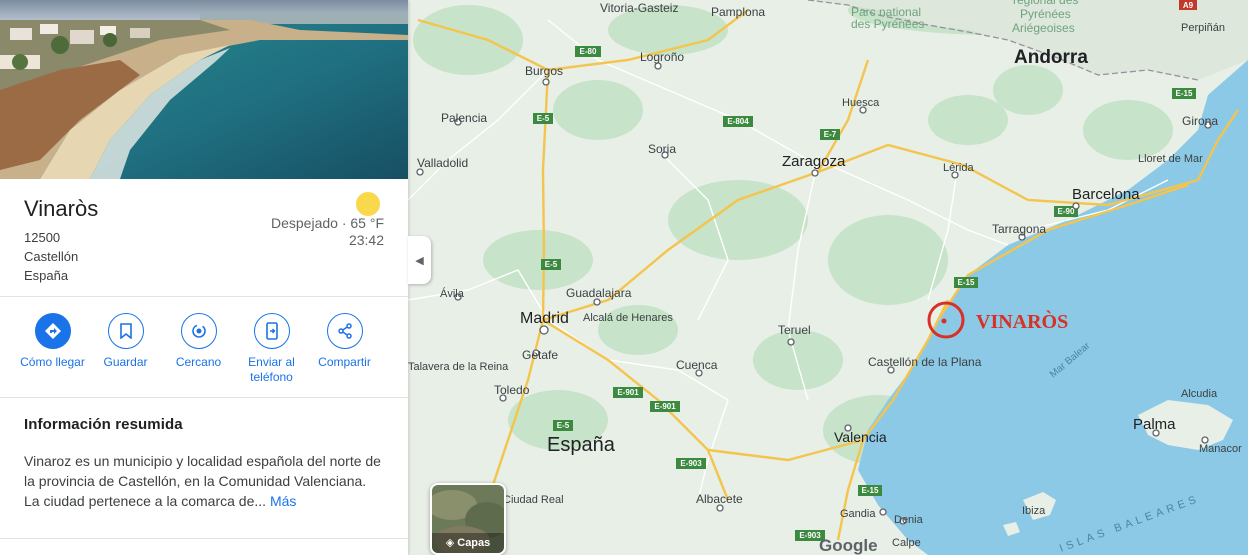 The image size is (1248, 555). What do you see at coordinates (848, 545) in the screenshot?
I see `google-logo: Google` at bounding box center [848, 545].